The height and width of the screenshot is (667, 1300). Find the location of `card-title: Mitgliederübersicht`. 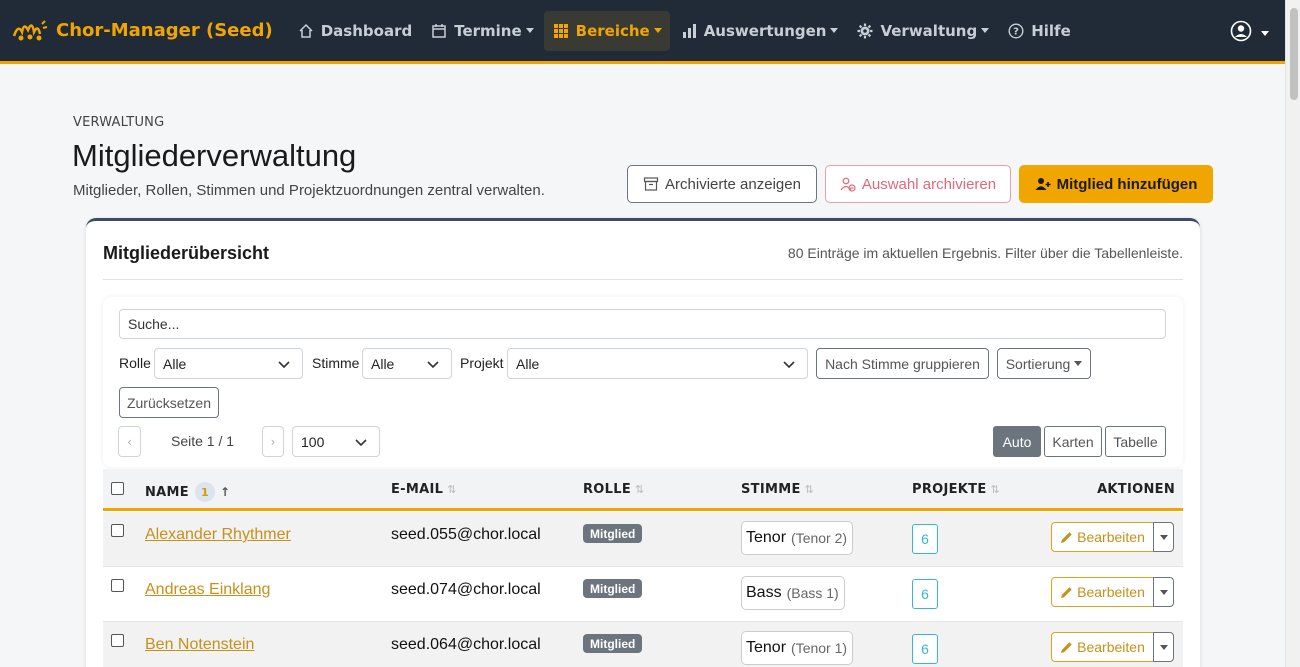

card-title: Mitgliederübersicht is located at coordinates (186, 253).